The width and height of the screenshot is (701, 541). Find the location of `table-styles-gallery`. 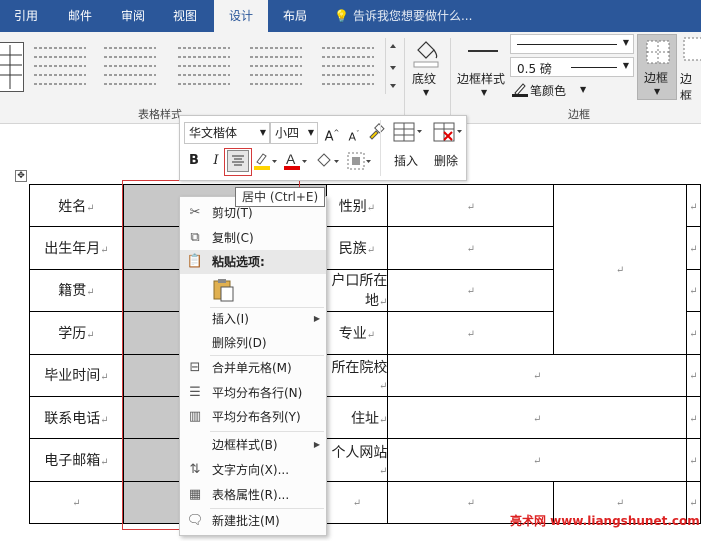

table-styles-gallery is located at coordinates (215, 66).